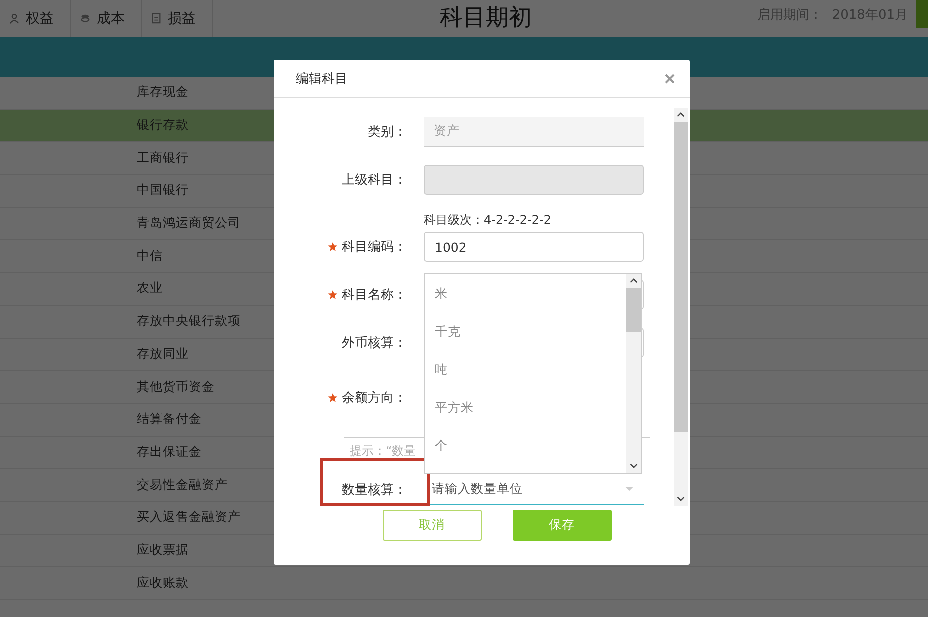  Describe the element at coordinates (534, 132) in the screenshot. I see `category-field: 资产` at that location.